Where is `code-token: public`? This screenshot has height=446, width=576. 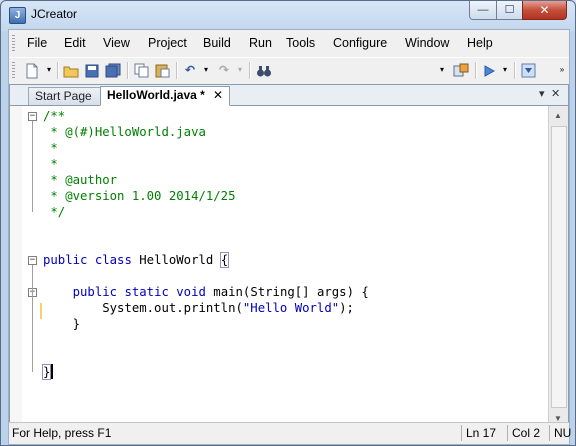 code-token: public is located at coordinates (65, 260).